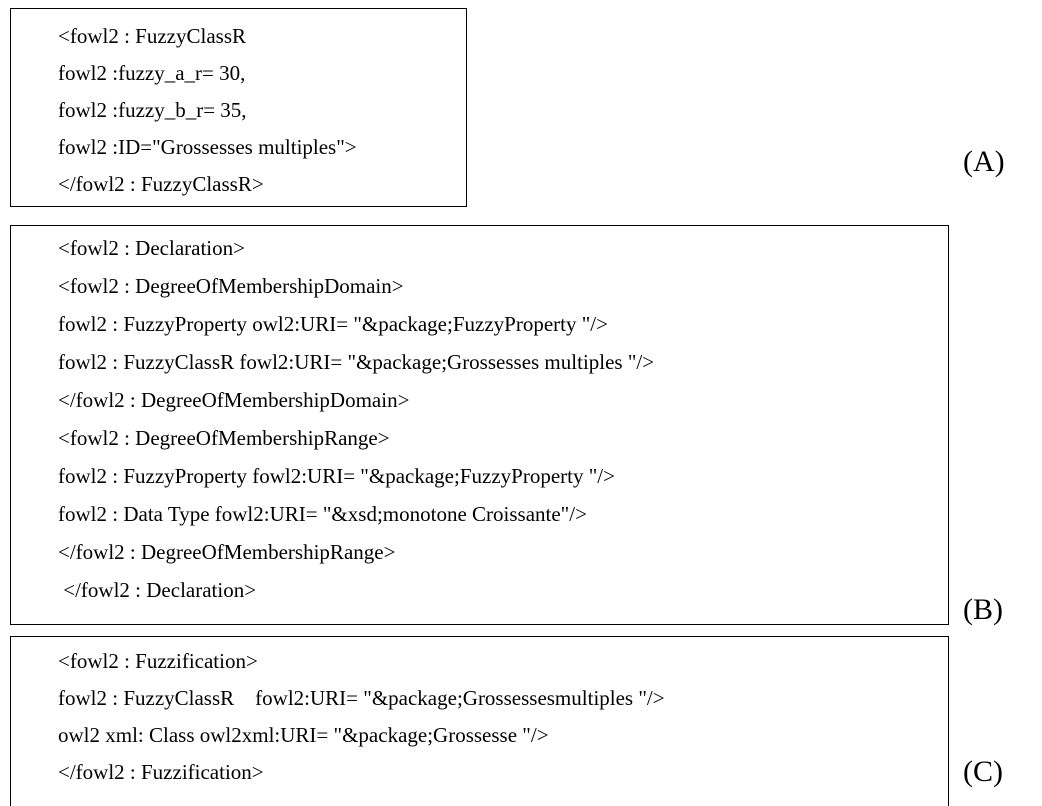 This screenshot has width=1042, height=806. I want to click on code-line: </fowl2 : DegreeOfMembershipDomain>, so click(234, 400).